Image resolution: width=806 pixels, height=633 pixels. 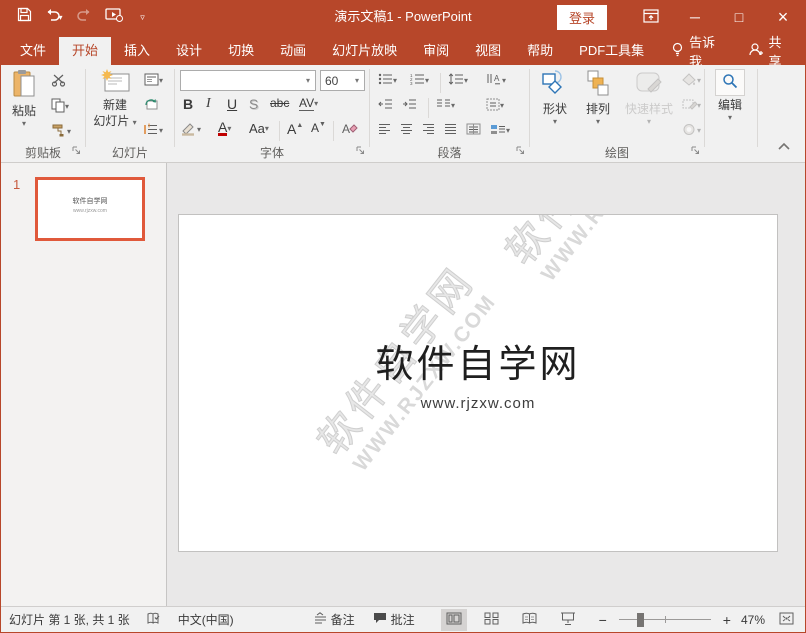 I want to click on tab-review: 审阅, so click(x=436, y=51).